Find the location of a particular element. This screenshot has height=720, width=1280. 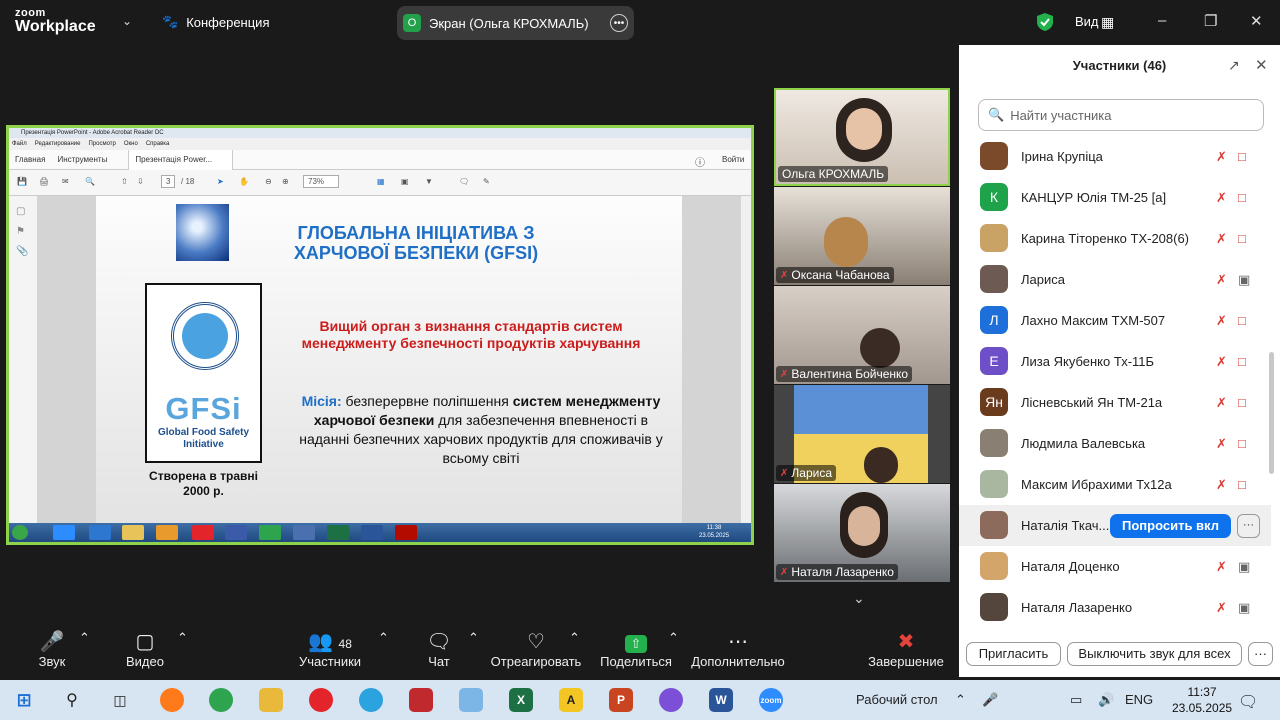

ie-icon is located at coordinates (100, 532).